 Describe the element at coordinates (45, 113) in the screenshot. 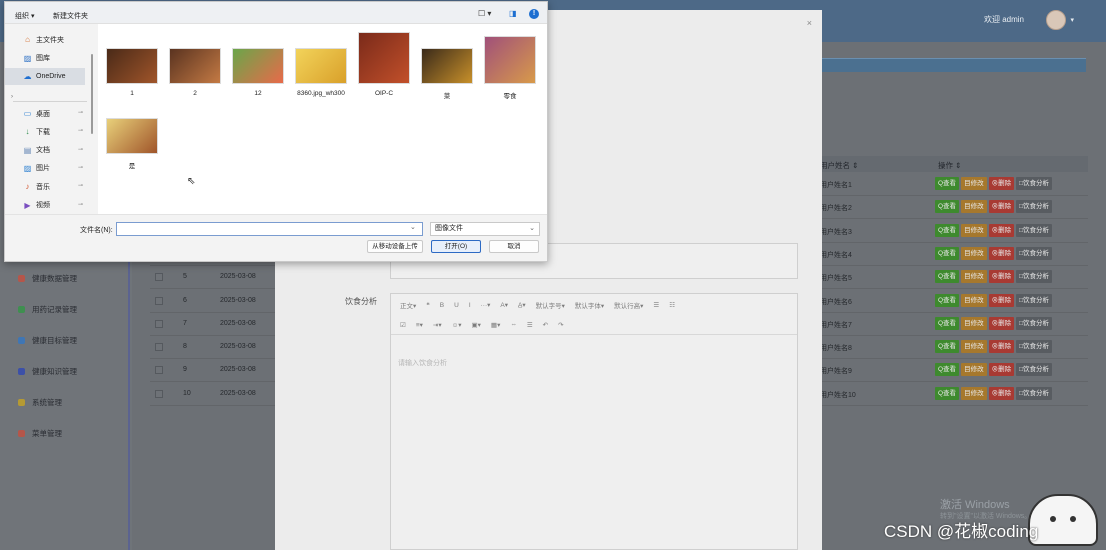

I see `nav-item: ▭ 桌面 ⊸` at that location.